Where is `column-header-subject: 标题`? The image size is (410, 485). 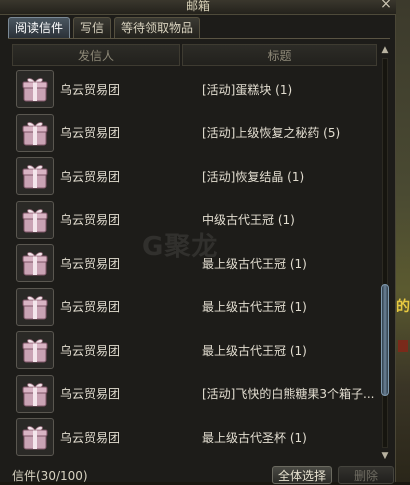
column-header-subject: 标题 is located at coordinates (279, 55).